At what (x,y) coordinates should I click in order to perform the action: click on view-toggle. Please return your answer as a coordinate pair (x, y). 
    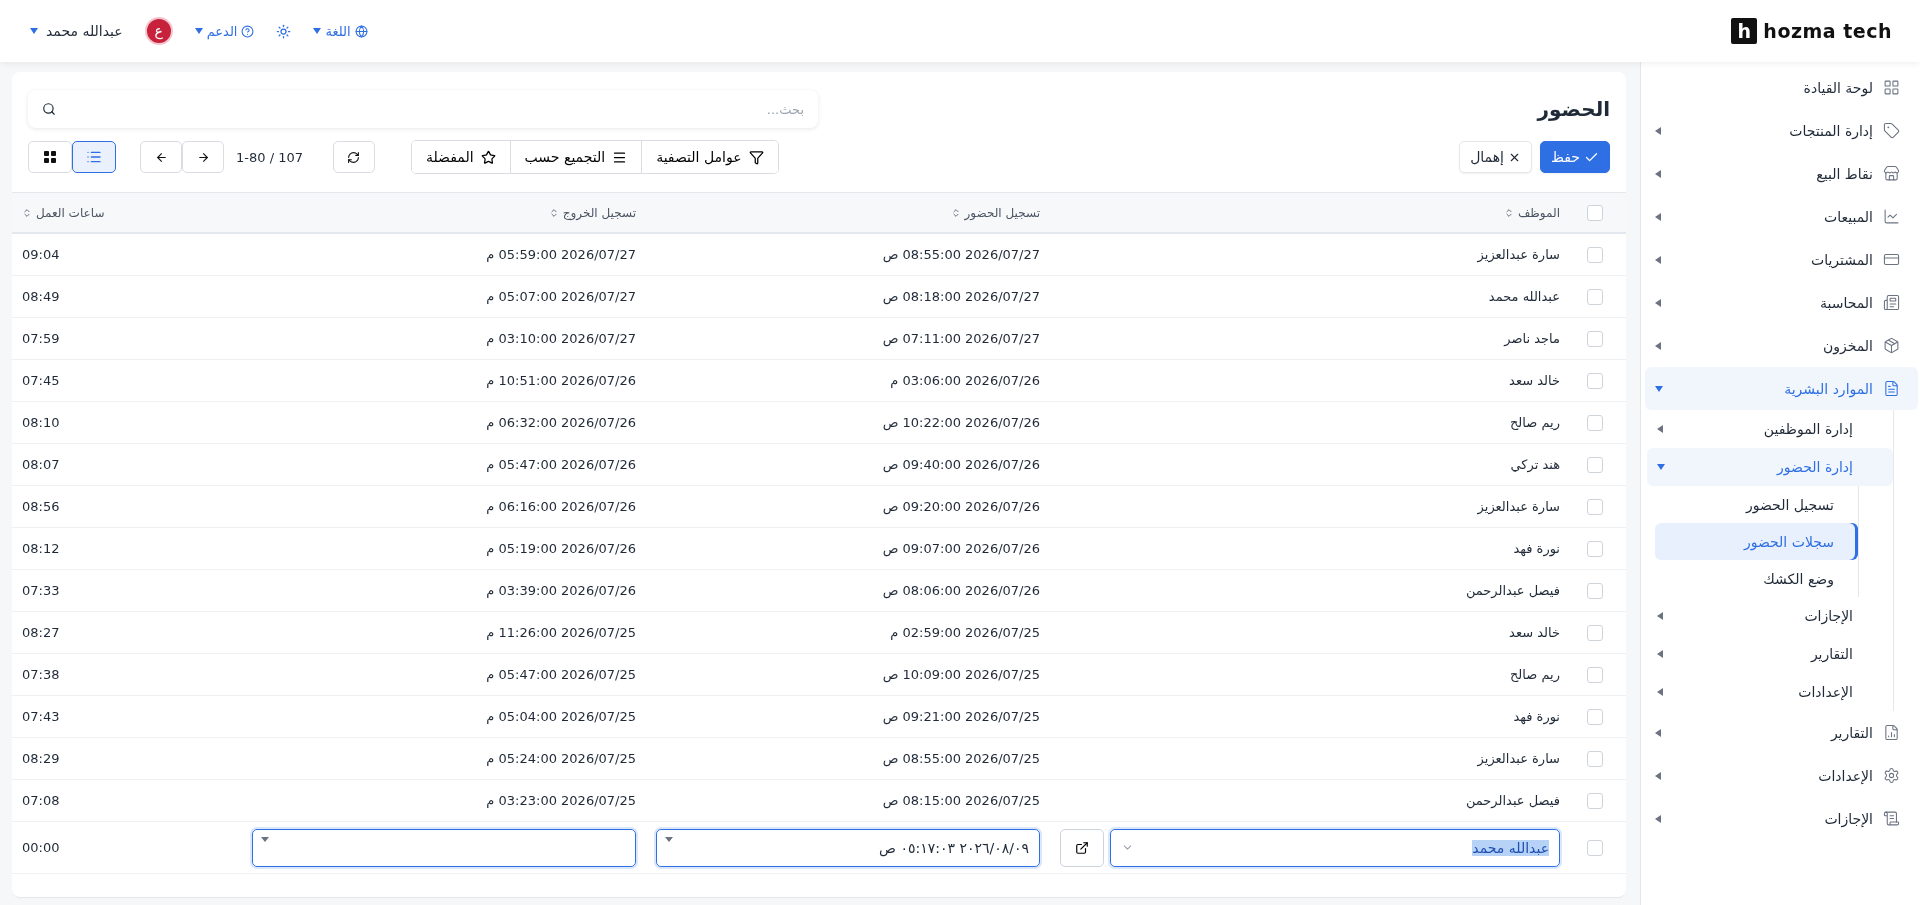
    Looking at the image, I should click on (94, 157).